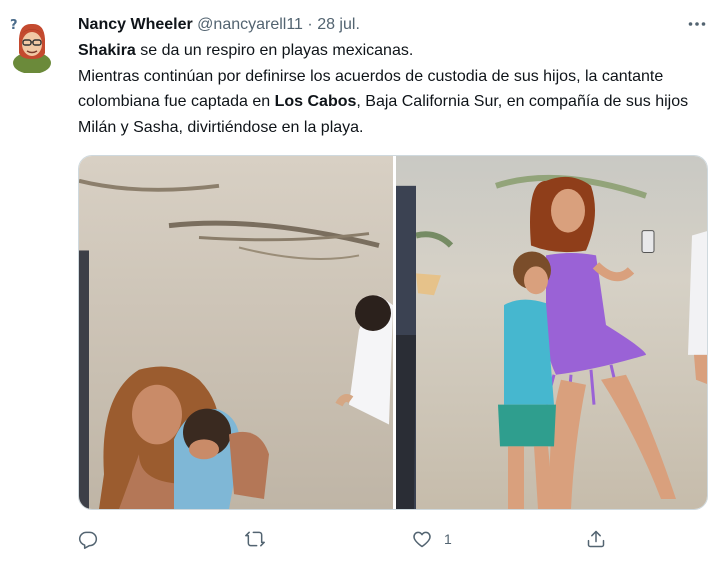 This screenshot has width=727, height=561. Describe the element at coordinates (422, 539) in the screenshot. I see `heart-icon` at that location.